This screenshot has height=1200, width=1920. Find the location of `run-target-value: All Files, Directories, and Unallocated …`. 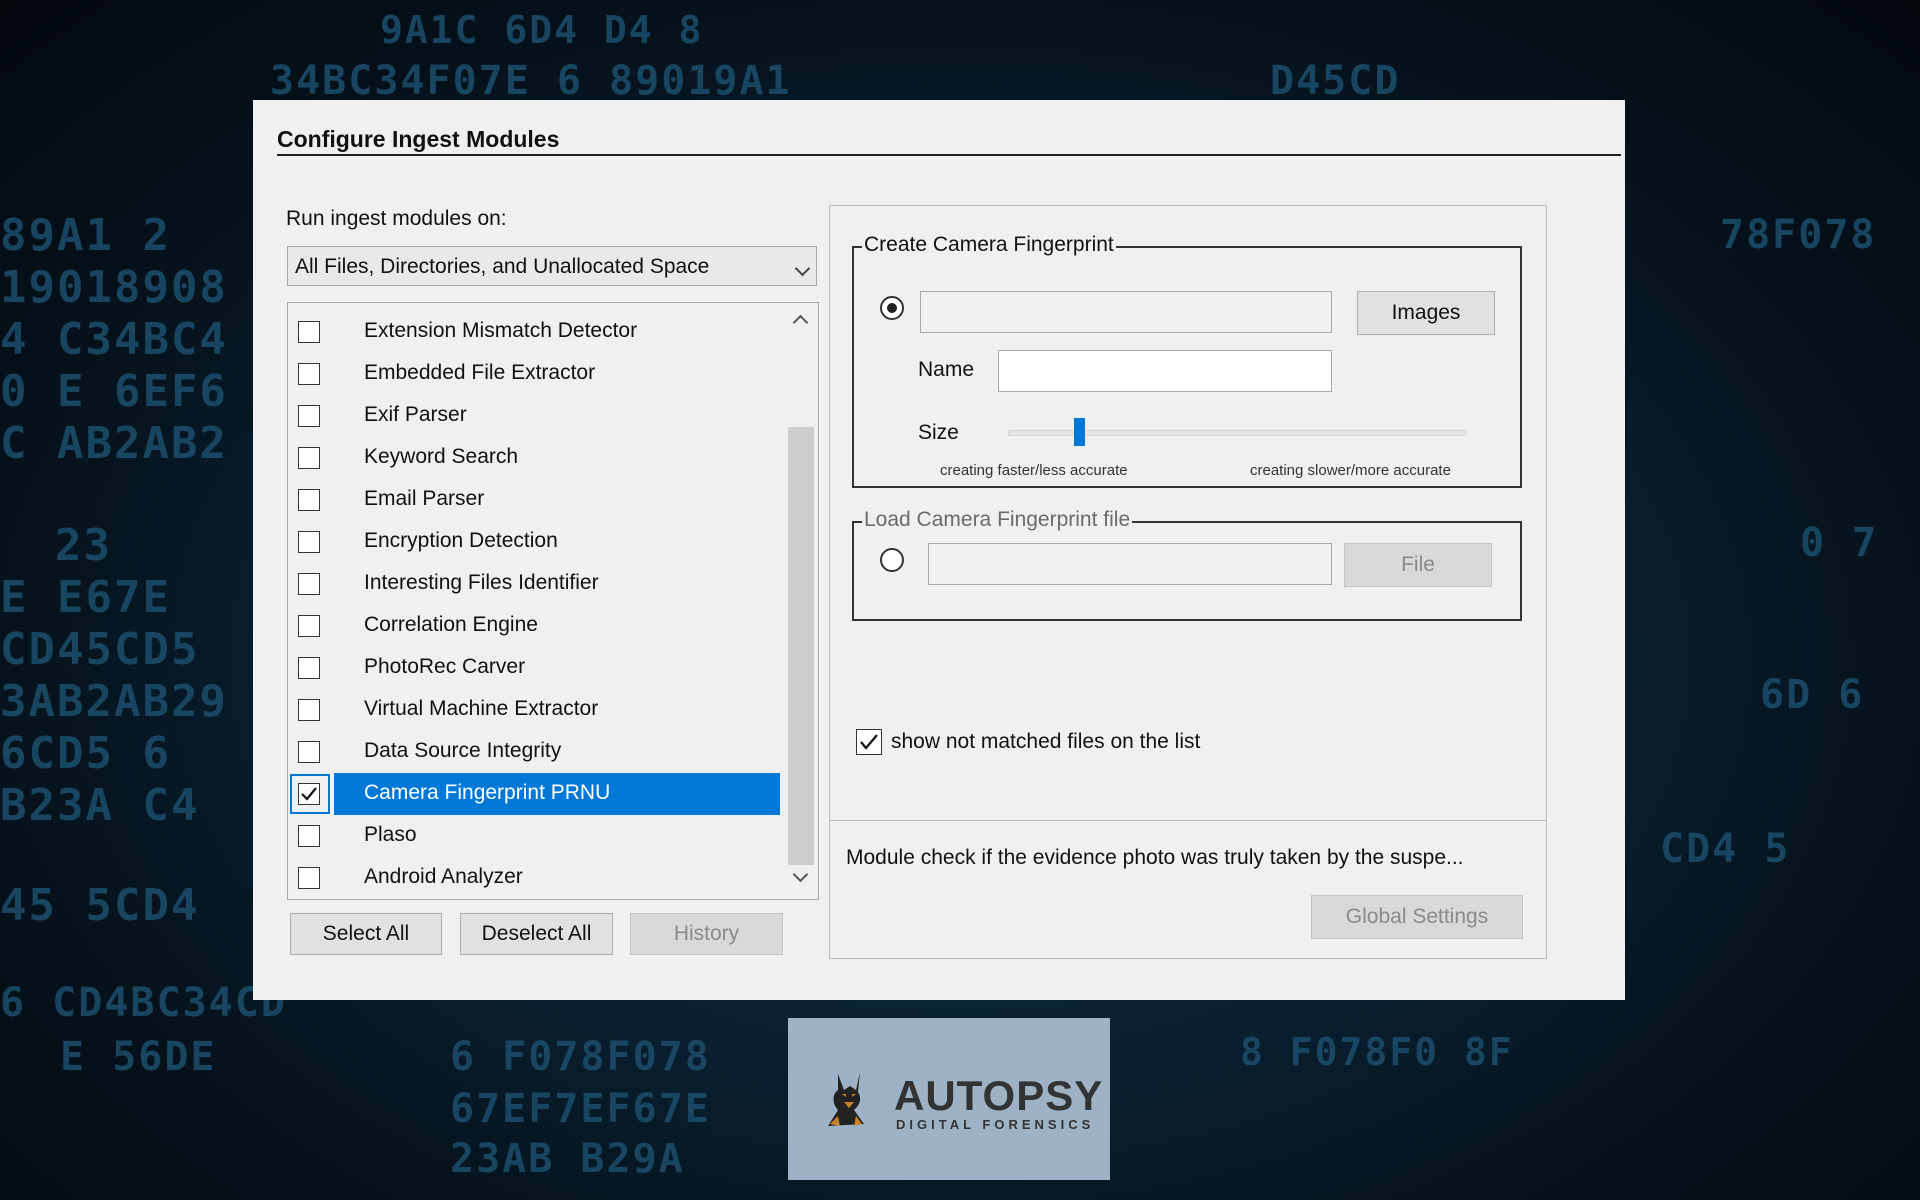

run-target-value: All Files, Directories, and Unallocated … is located at coordinates (502, 266).